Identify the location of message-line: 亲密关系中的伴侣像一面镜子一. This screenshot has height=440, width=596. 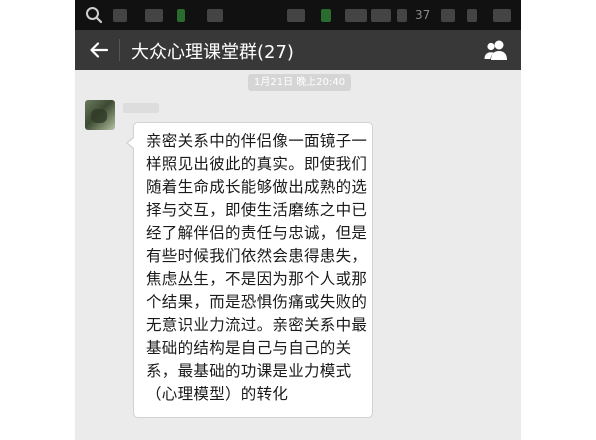
(257, 141).